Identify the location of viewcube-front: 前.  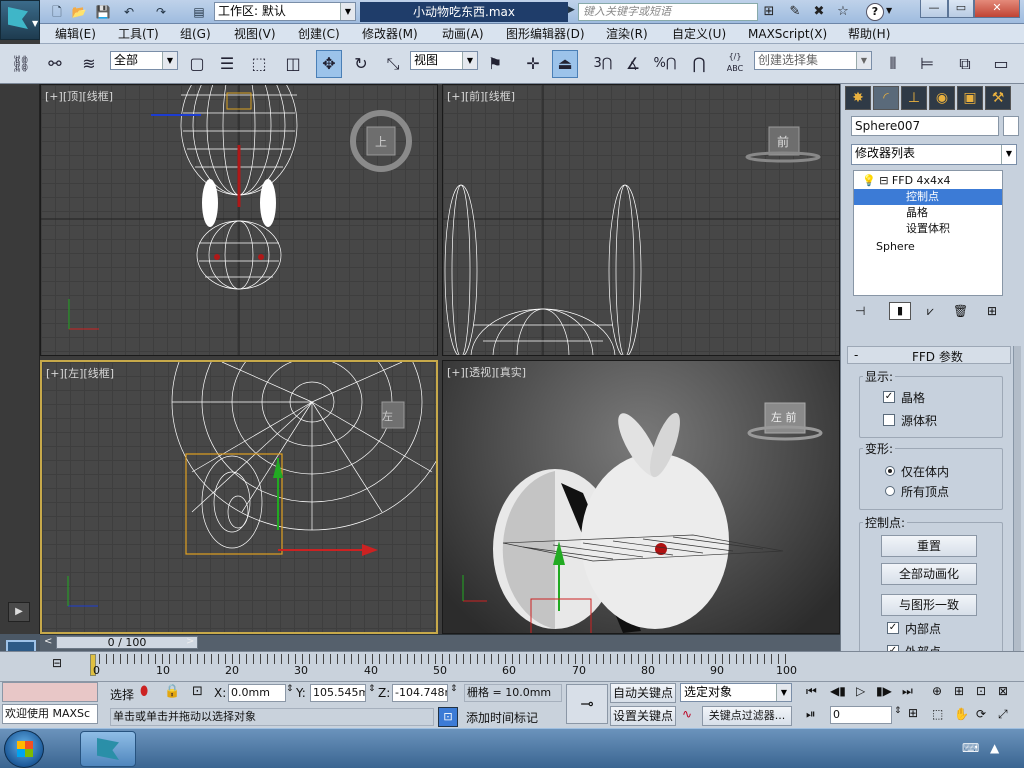
(783, 141).